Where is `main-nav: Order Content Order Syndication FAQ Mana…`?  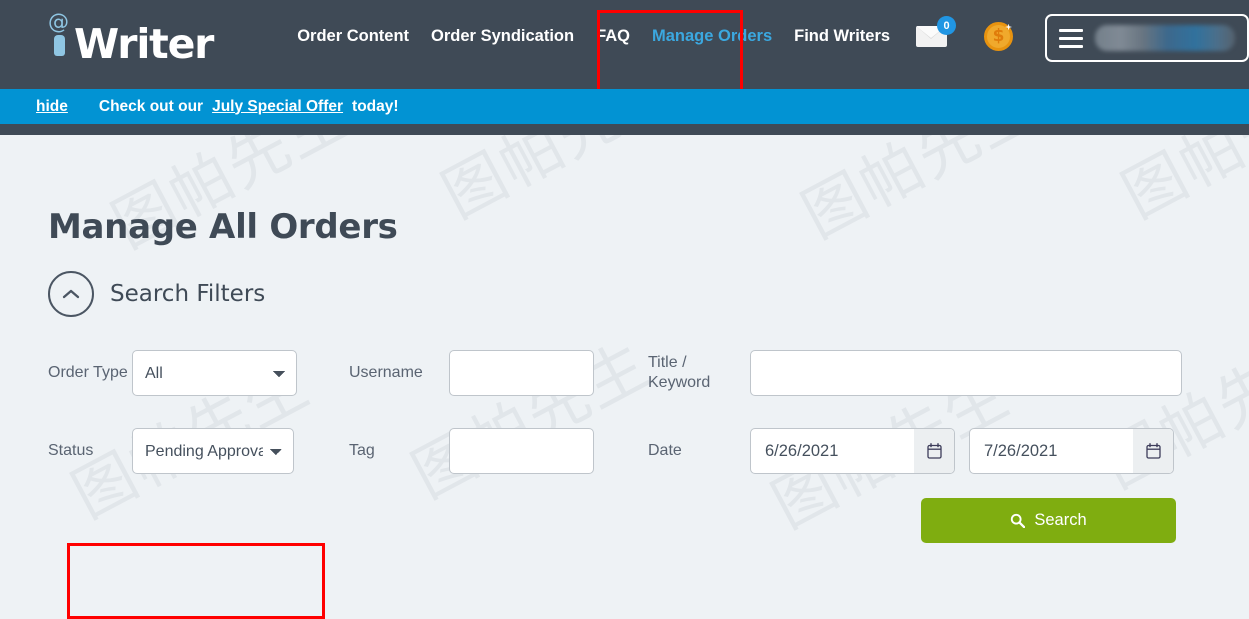
main-nav: Order Content Order Syndication FAQ Mana… is located at coordinates (655, 36).